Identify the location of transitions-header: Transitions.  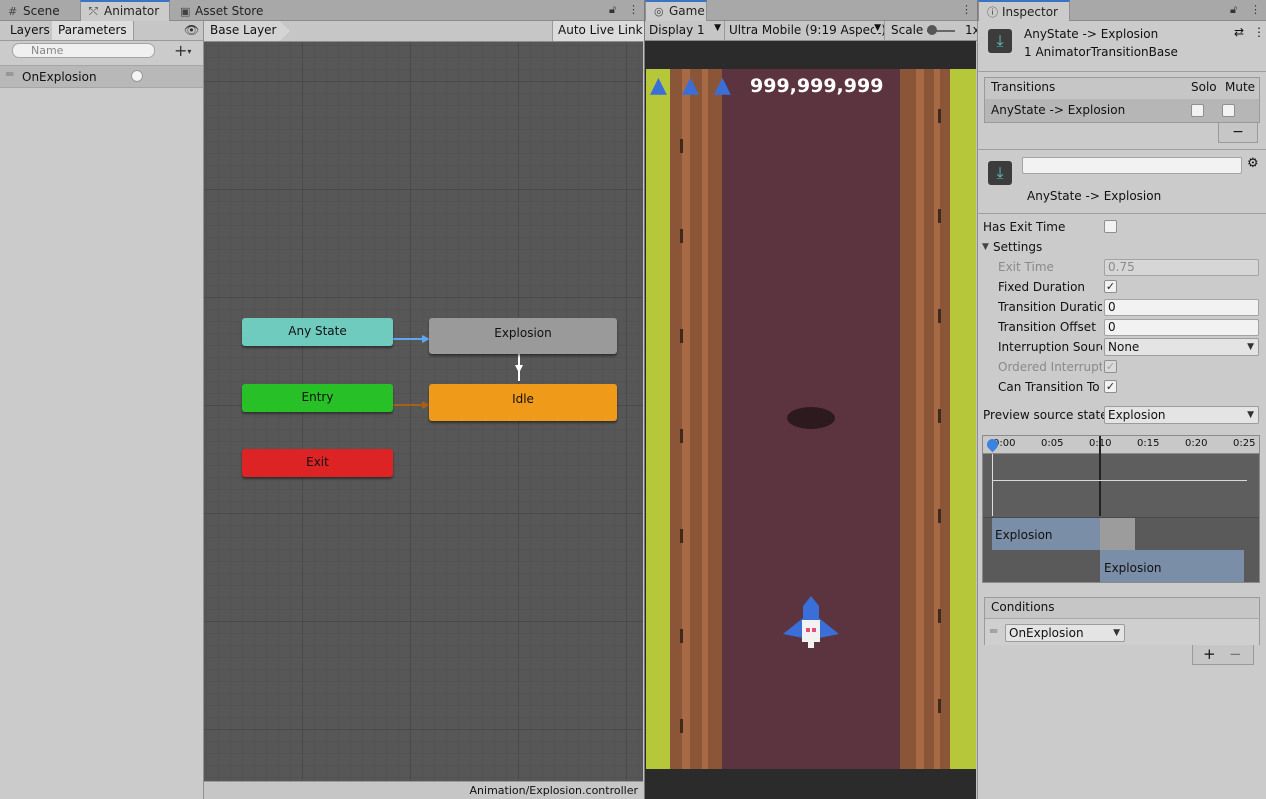
(1023, 87).